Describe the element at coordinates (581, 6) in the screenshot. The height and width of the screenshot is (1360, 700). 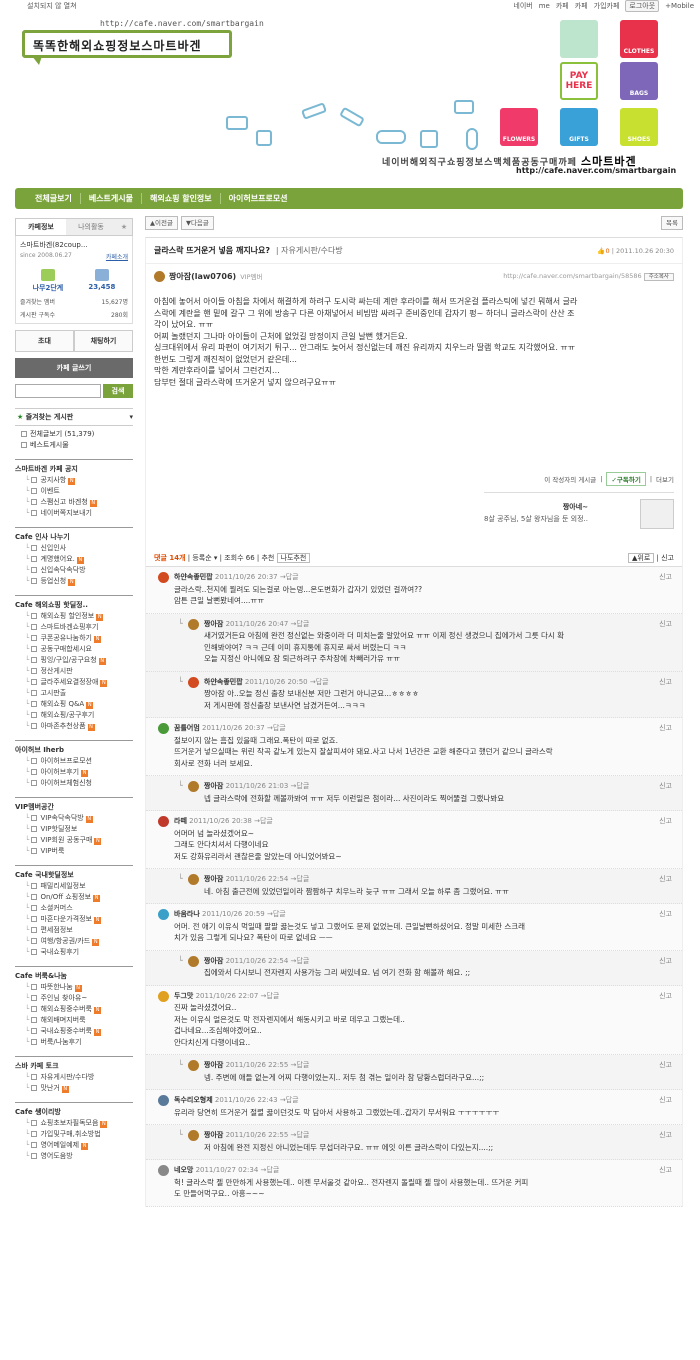
I see `top-link-3: 카페` at that location.